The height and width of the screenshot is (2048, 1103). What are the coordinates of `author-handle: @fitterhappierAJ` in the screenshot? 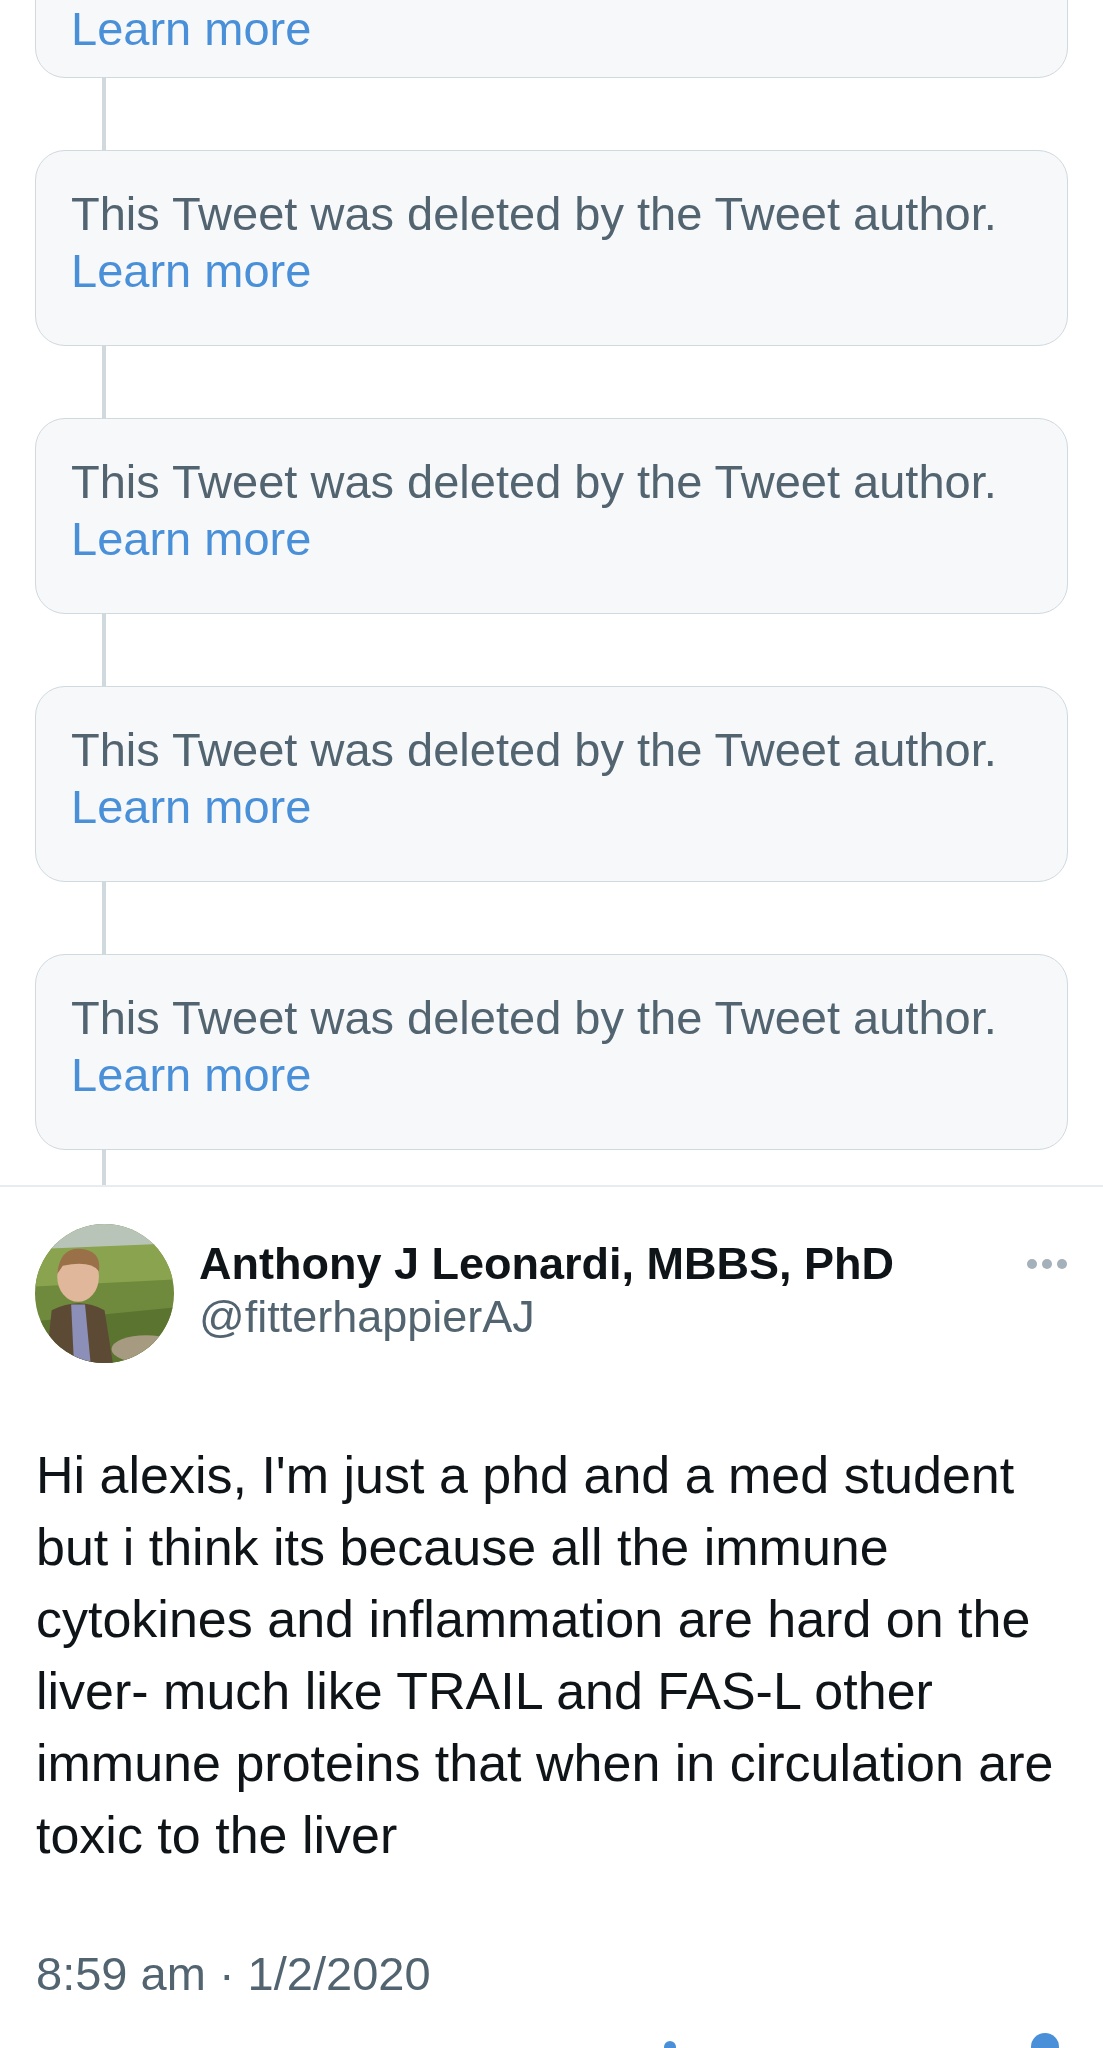 It's located at (367, 1317).